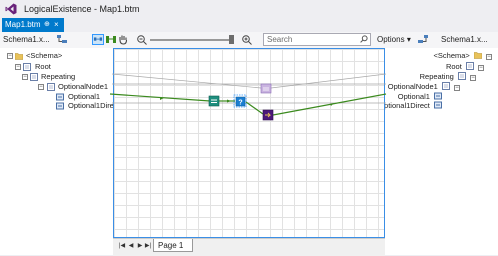 The width and height of the screenshot is (498, 256). I want to click on show-relevant-links-icon, so click(98, 39).